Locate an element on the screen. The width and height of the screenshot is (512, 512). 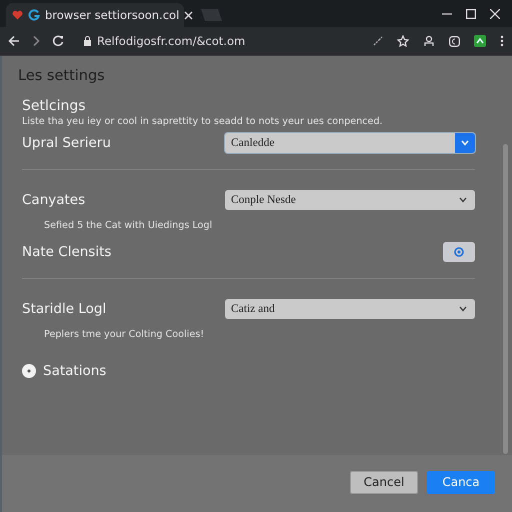
info-icon is located at coordinates (29, 371).